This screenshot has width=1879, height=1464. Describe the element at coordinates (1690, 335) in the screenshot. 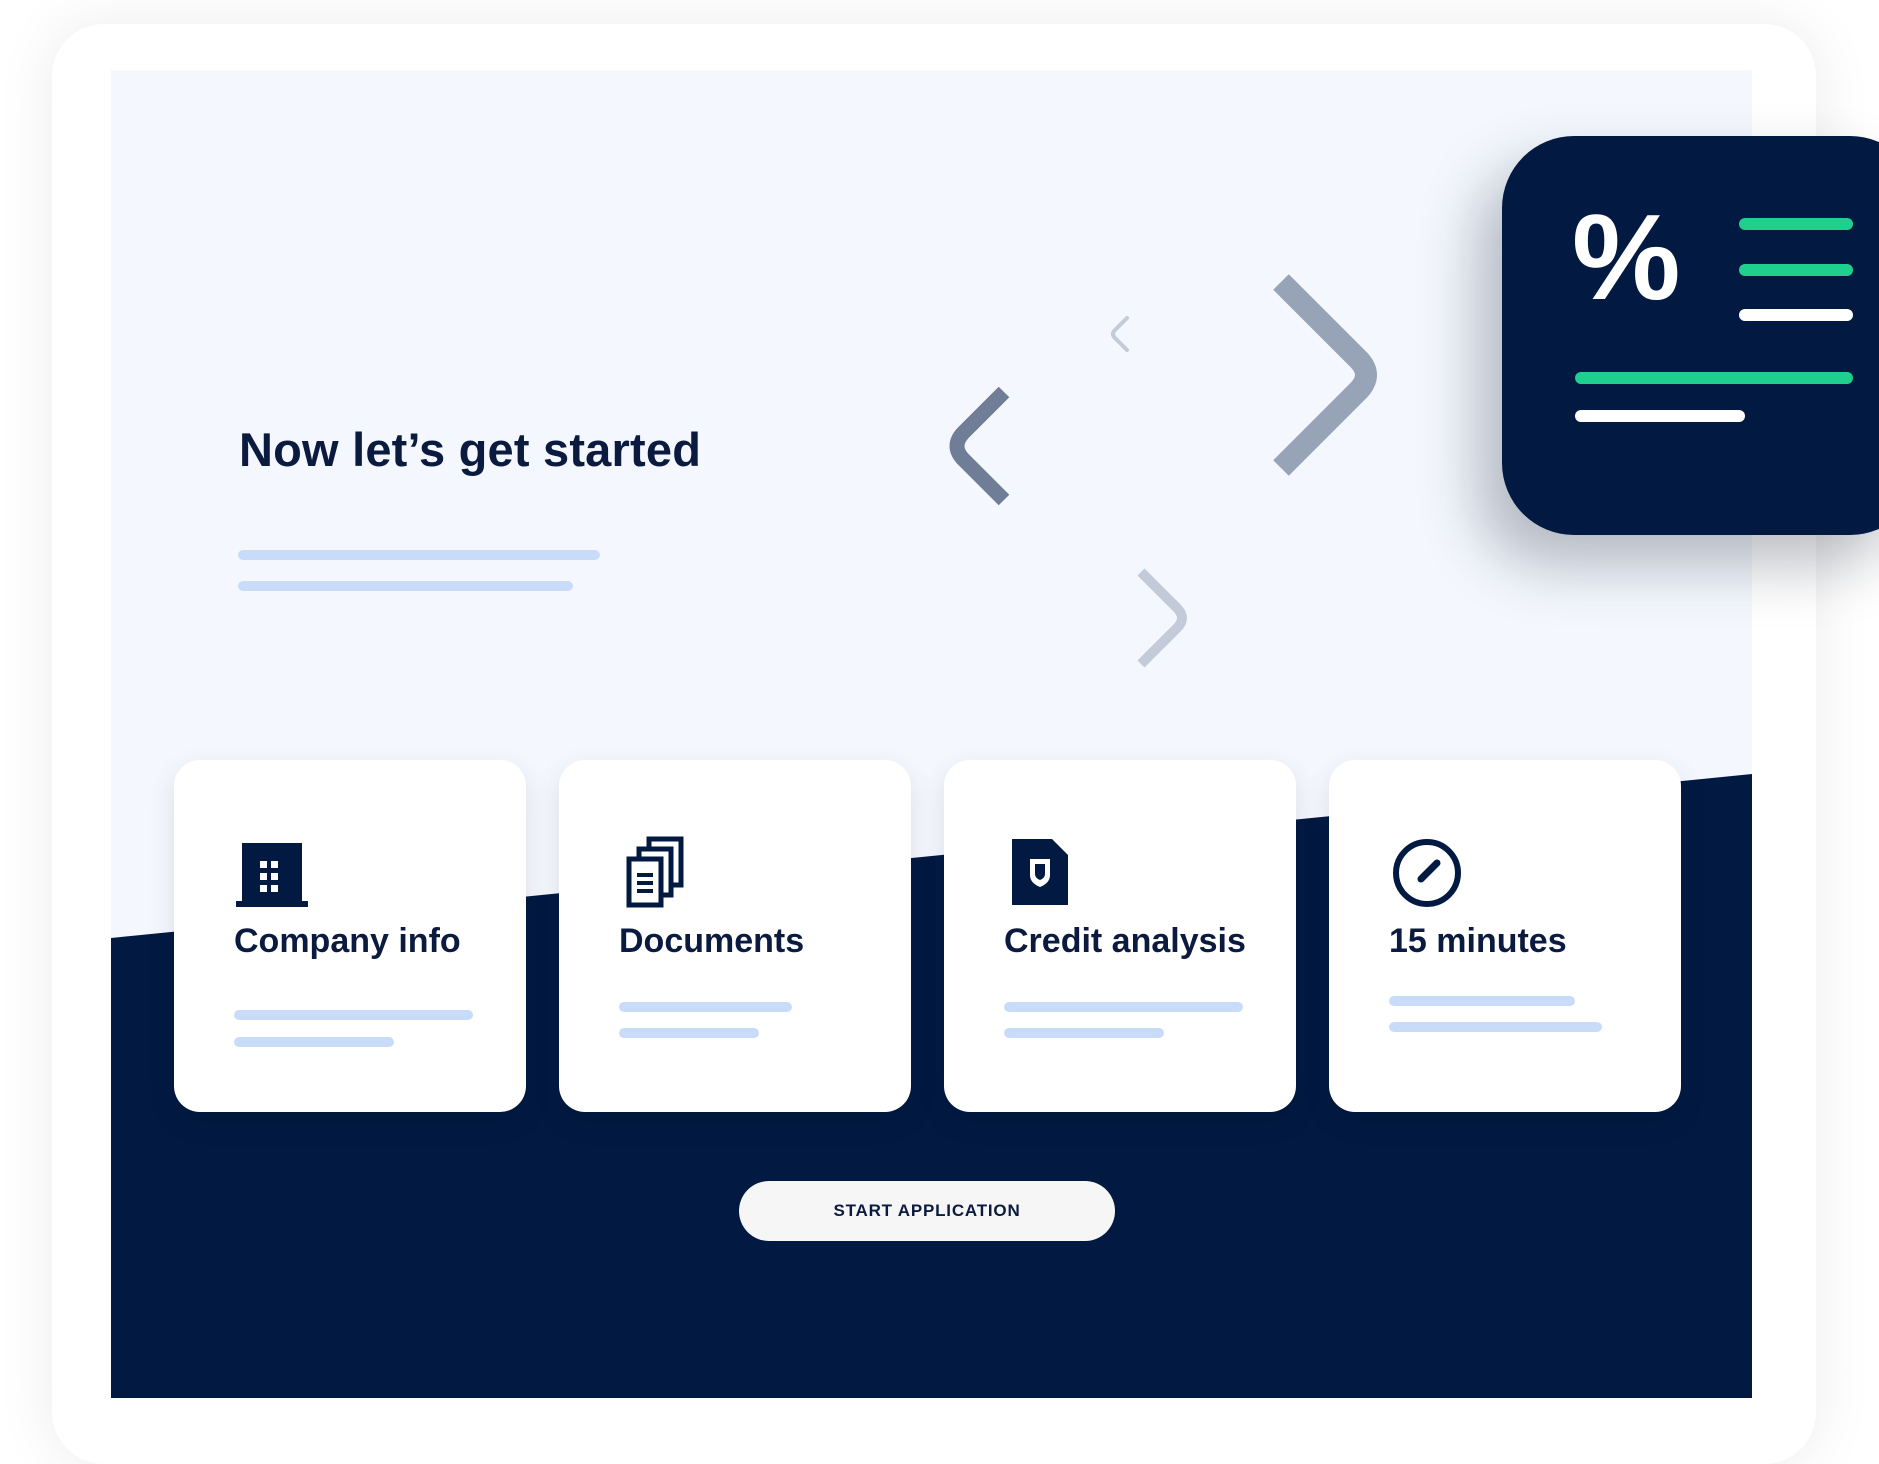

I see `interest-rate-card: %` at that location.